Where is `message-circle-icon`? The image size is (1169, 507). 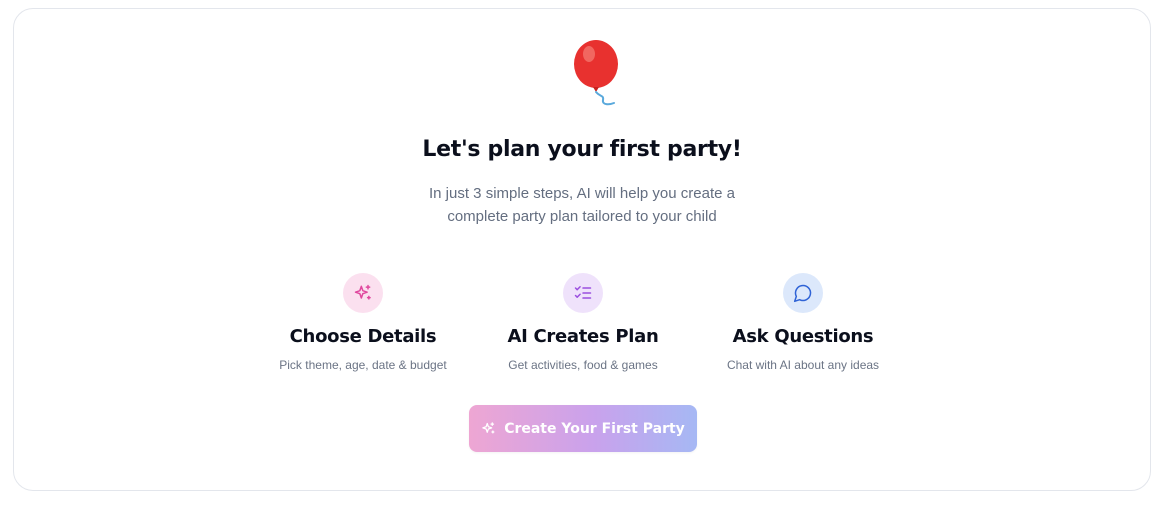 message-circle-icon is located at coordinates (802, 293).